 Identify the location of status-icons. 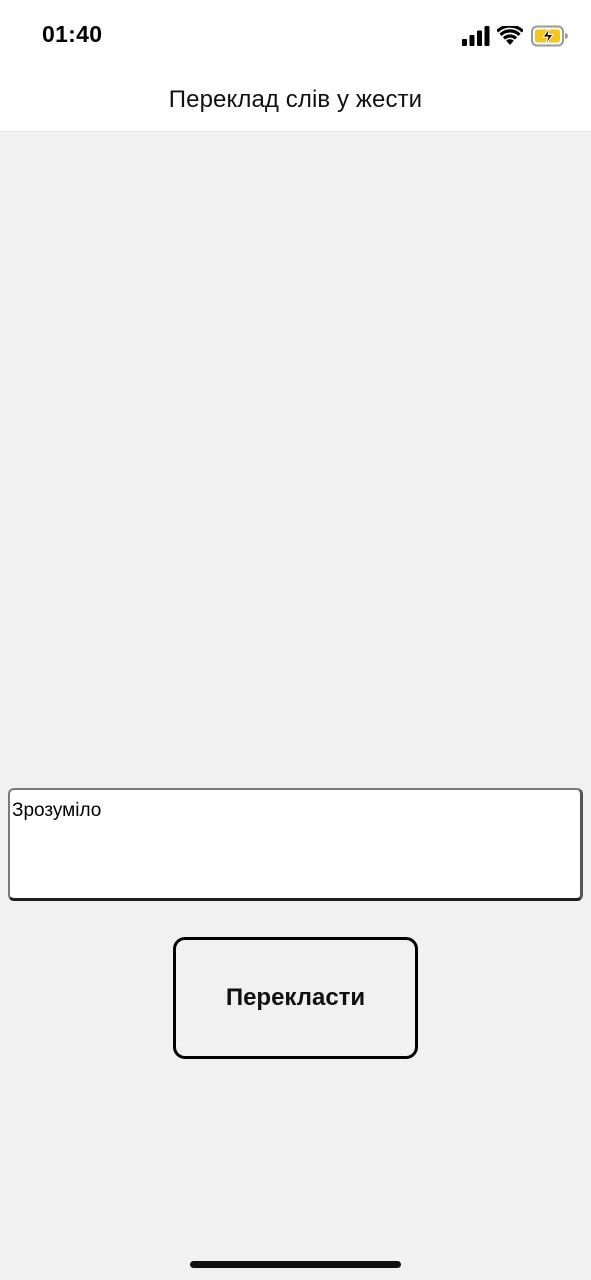
(515, 36).